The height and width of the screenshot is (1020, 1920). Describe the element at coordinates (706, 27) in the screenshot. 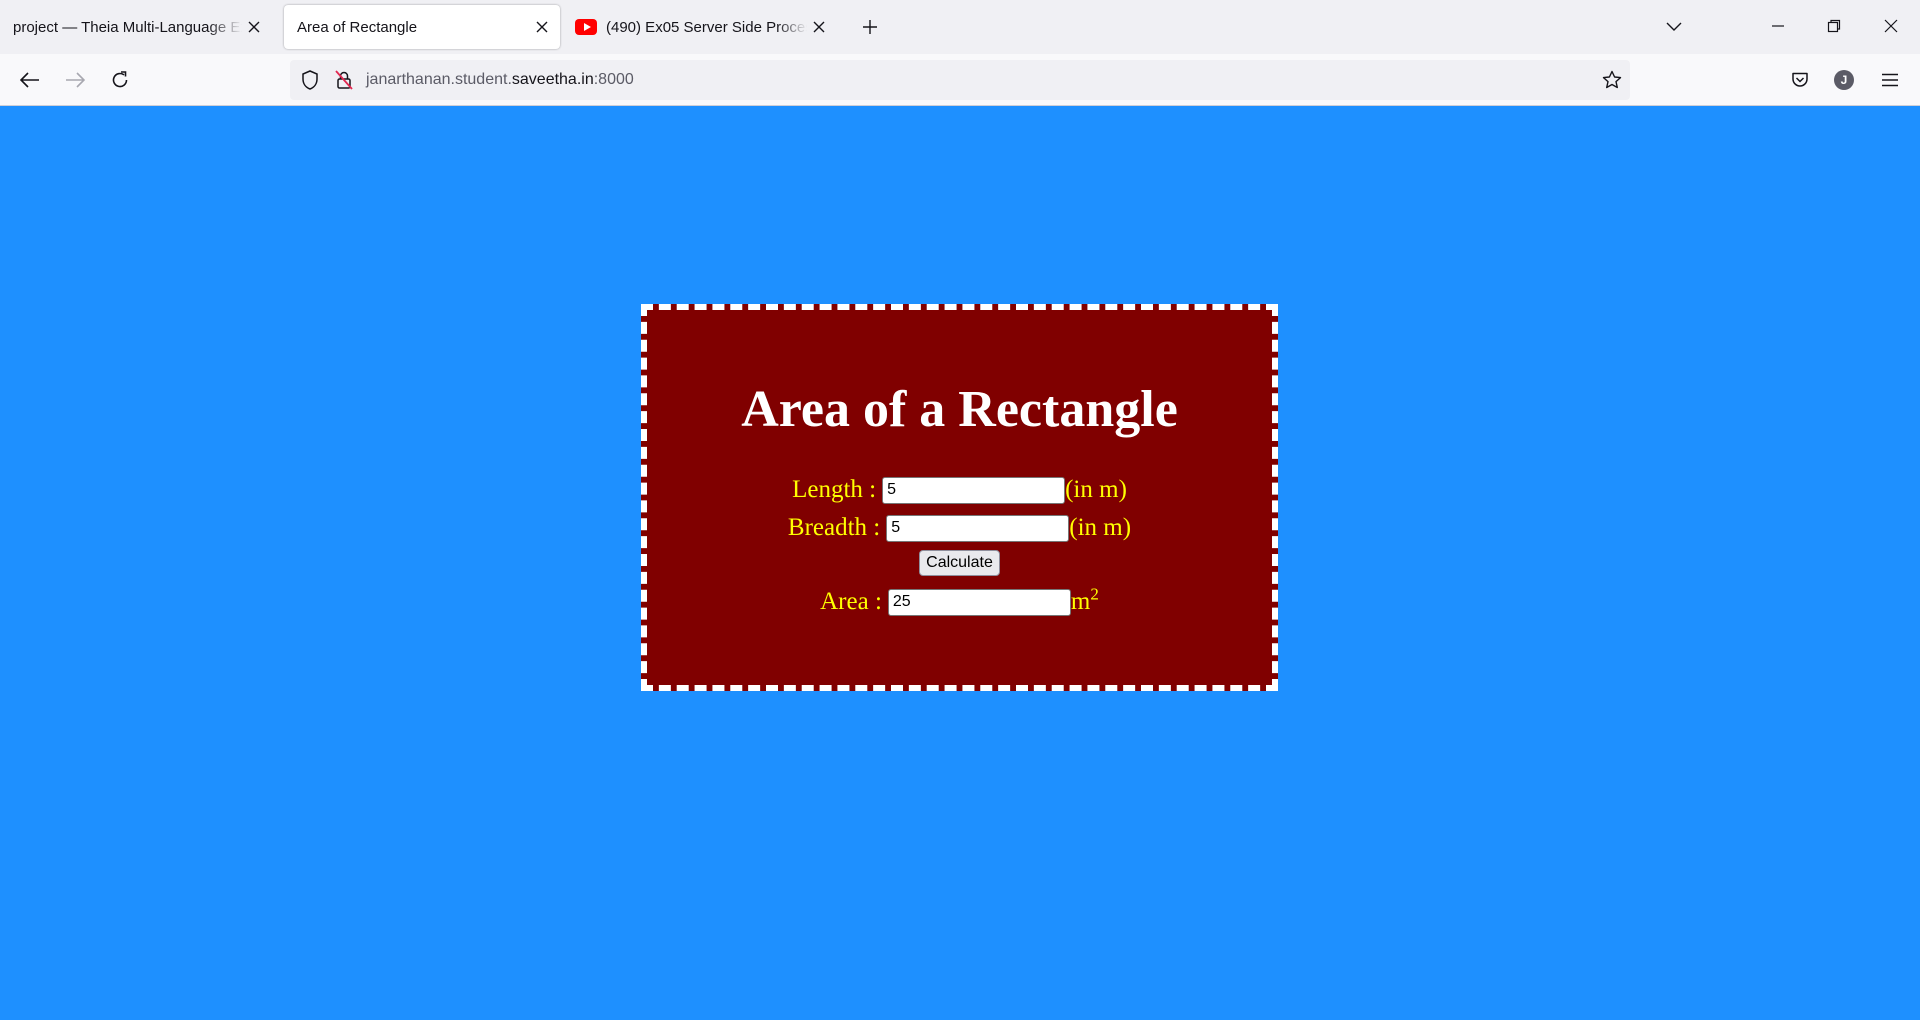

I see `tab-title: (490) Ex05 Server Side Processing` at that location.